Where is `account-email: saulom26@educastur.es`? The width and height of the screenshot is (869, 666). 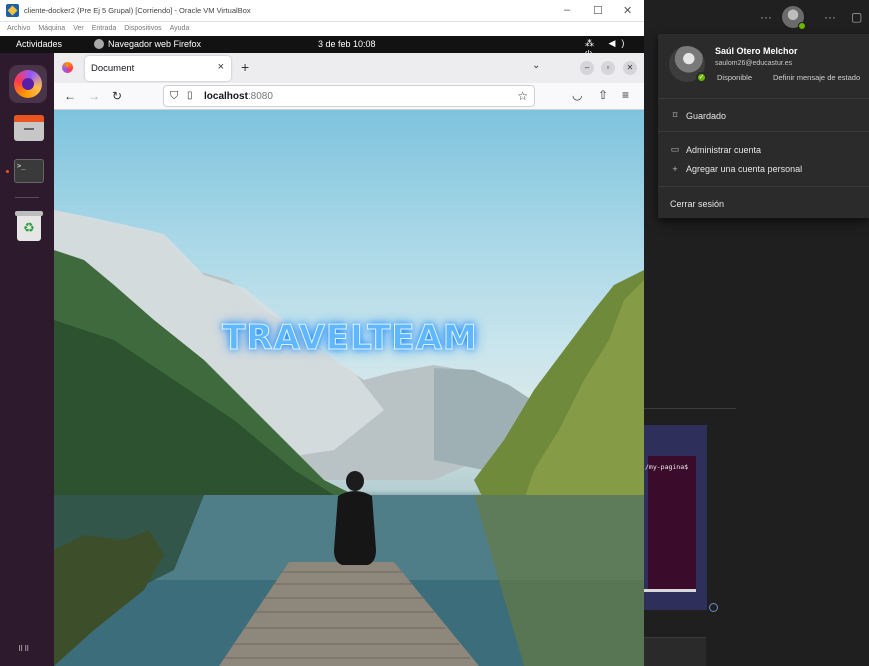
account-email: saulom26@educastur.es is located at coordinates (754, 63).